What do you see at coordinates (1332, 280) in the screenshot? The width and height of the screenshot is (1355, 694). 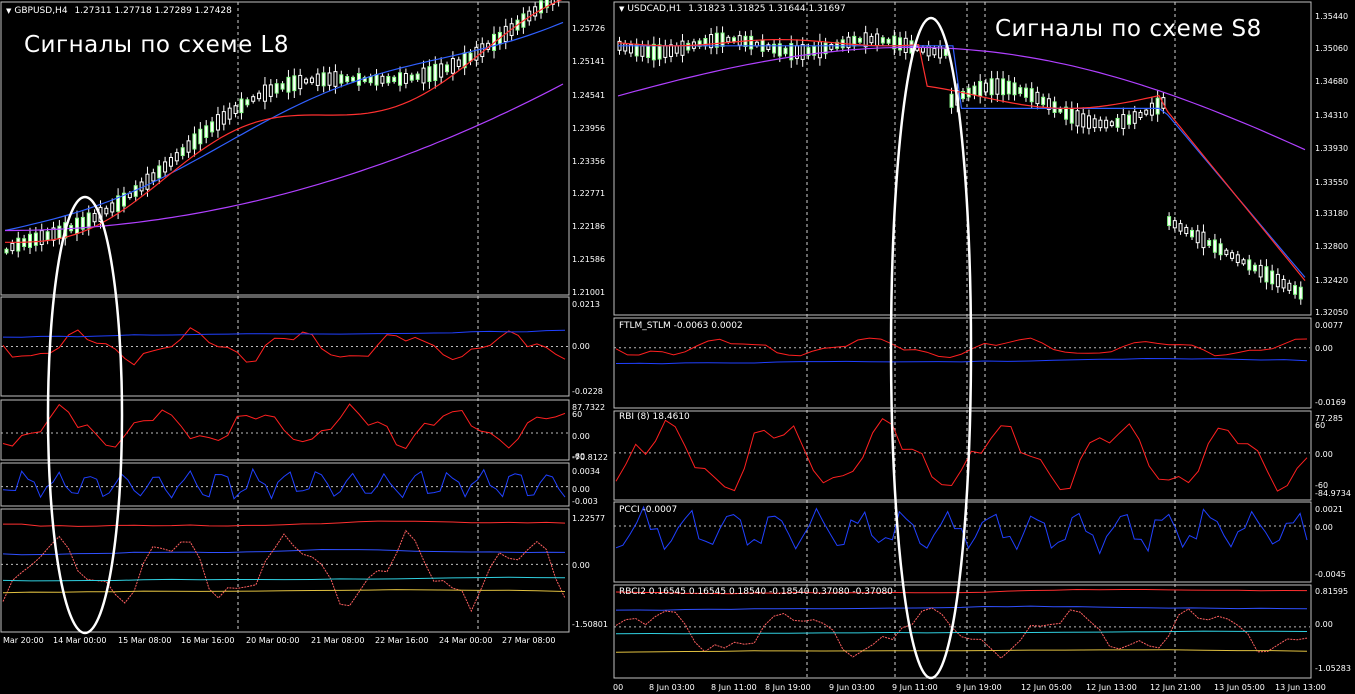 I see `axis-tick-label: 1.32420` at bounding box center [1332, 280].